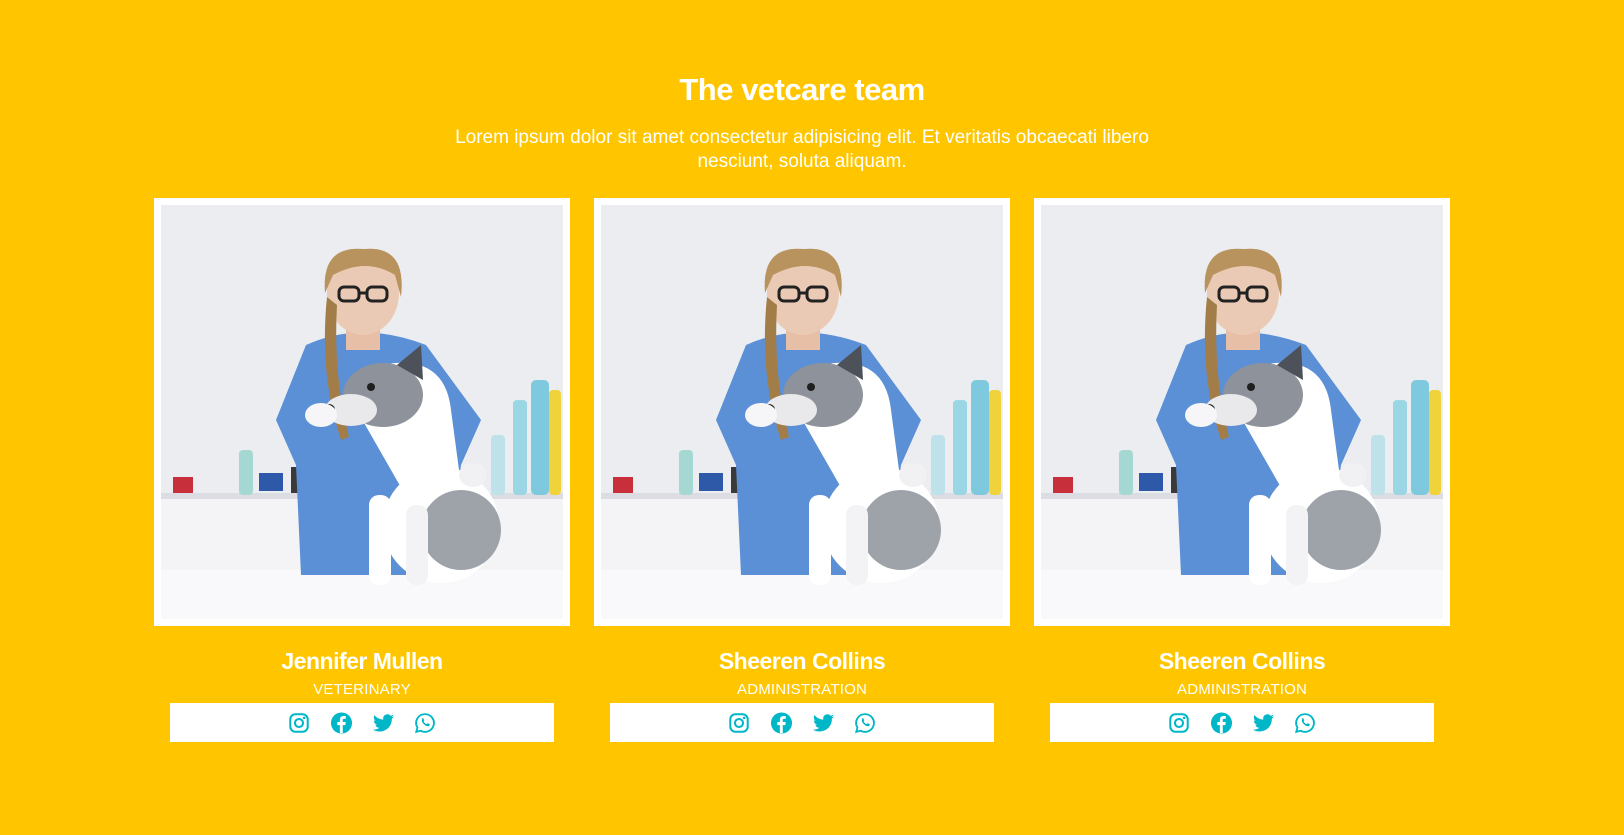 This screenshot has width=1624, height=835. I want to click on member-role: VETERINARY, so click(362, 689).